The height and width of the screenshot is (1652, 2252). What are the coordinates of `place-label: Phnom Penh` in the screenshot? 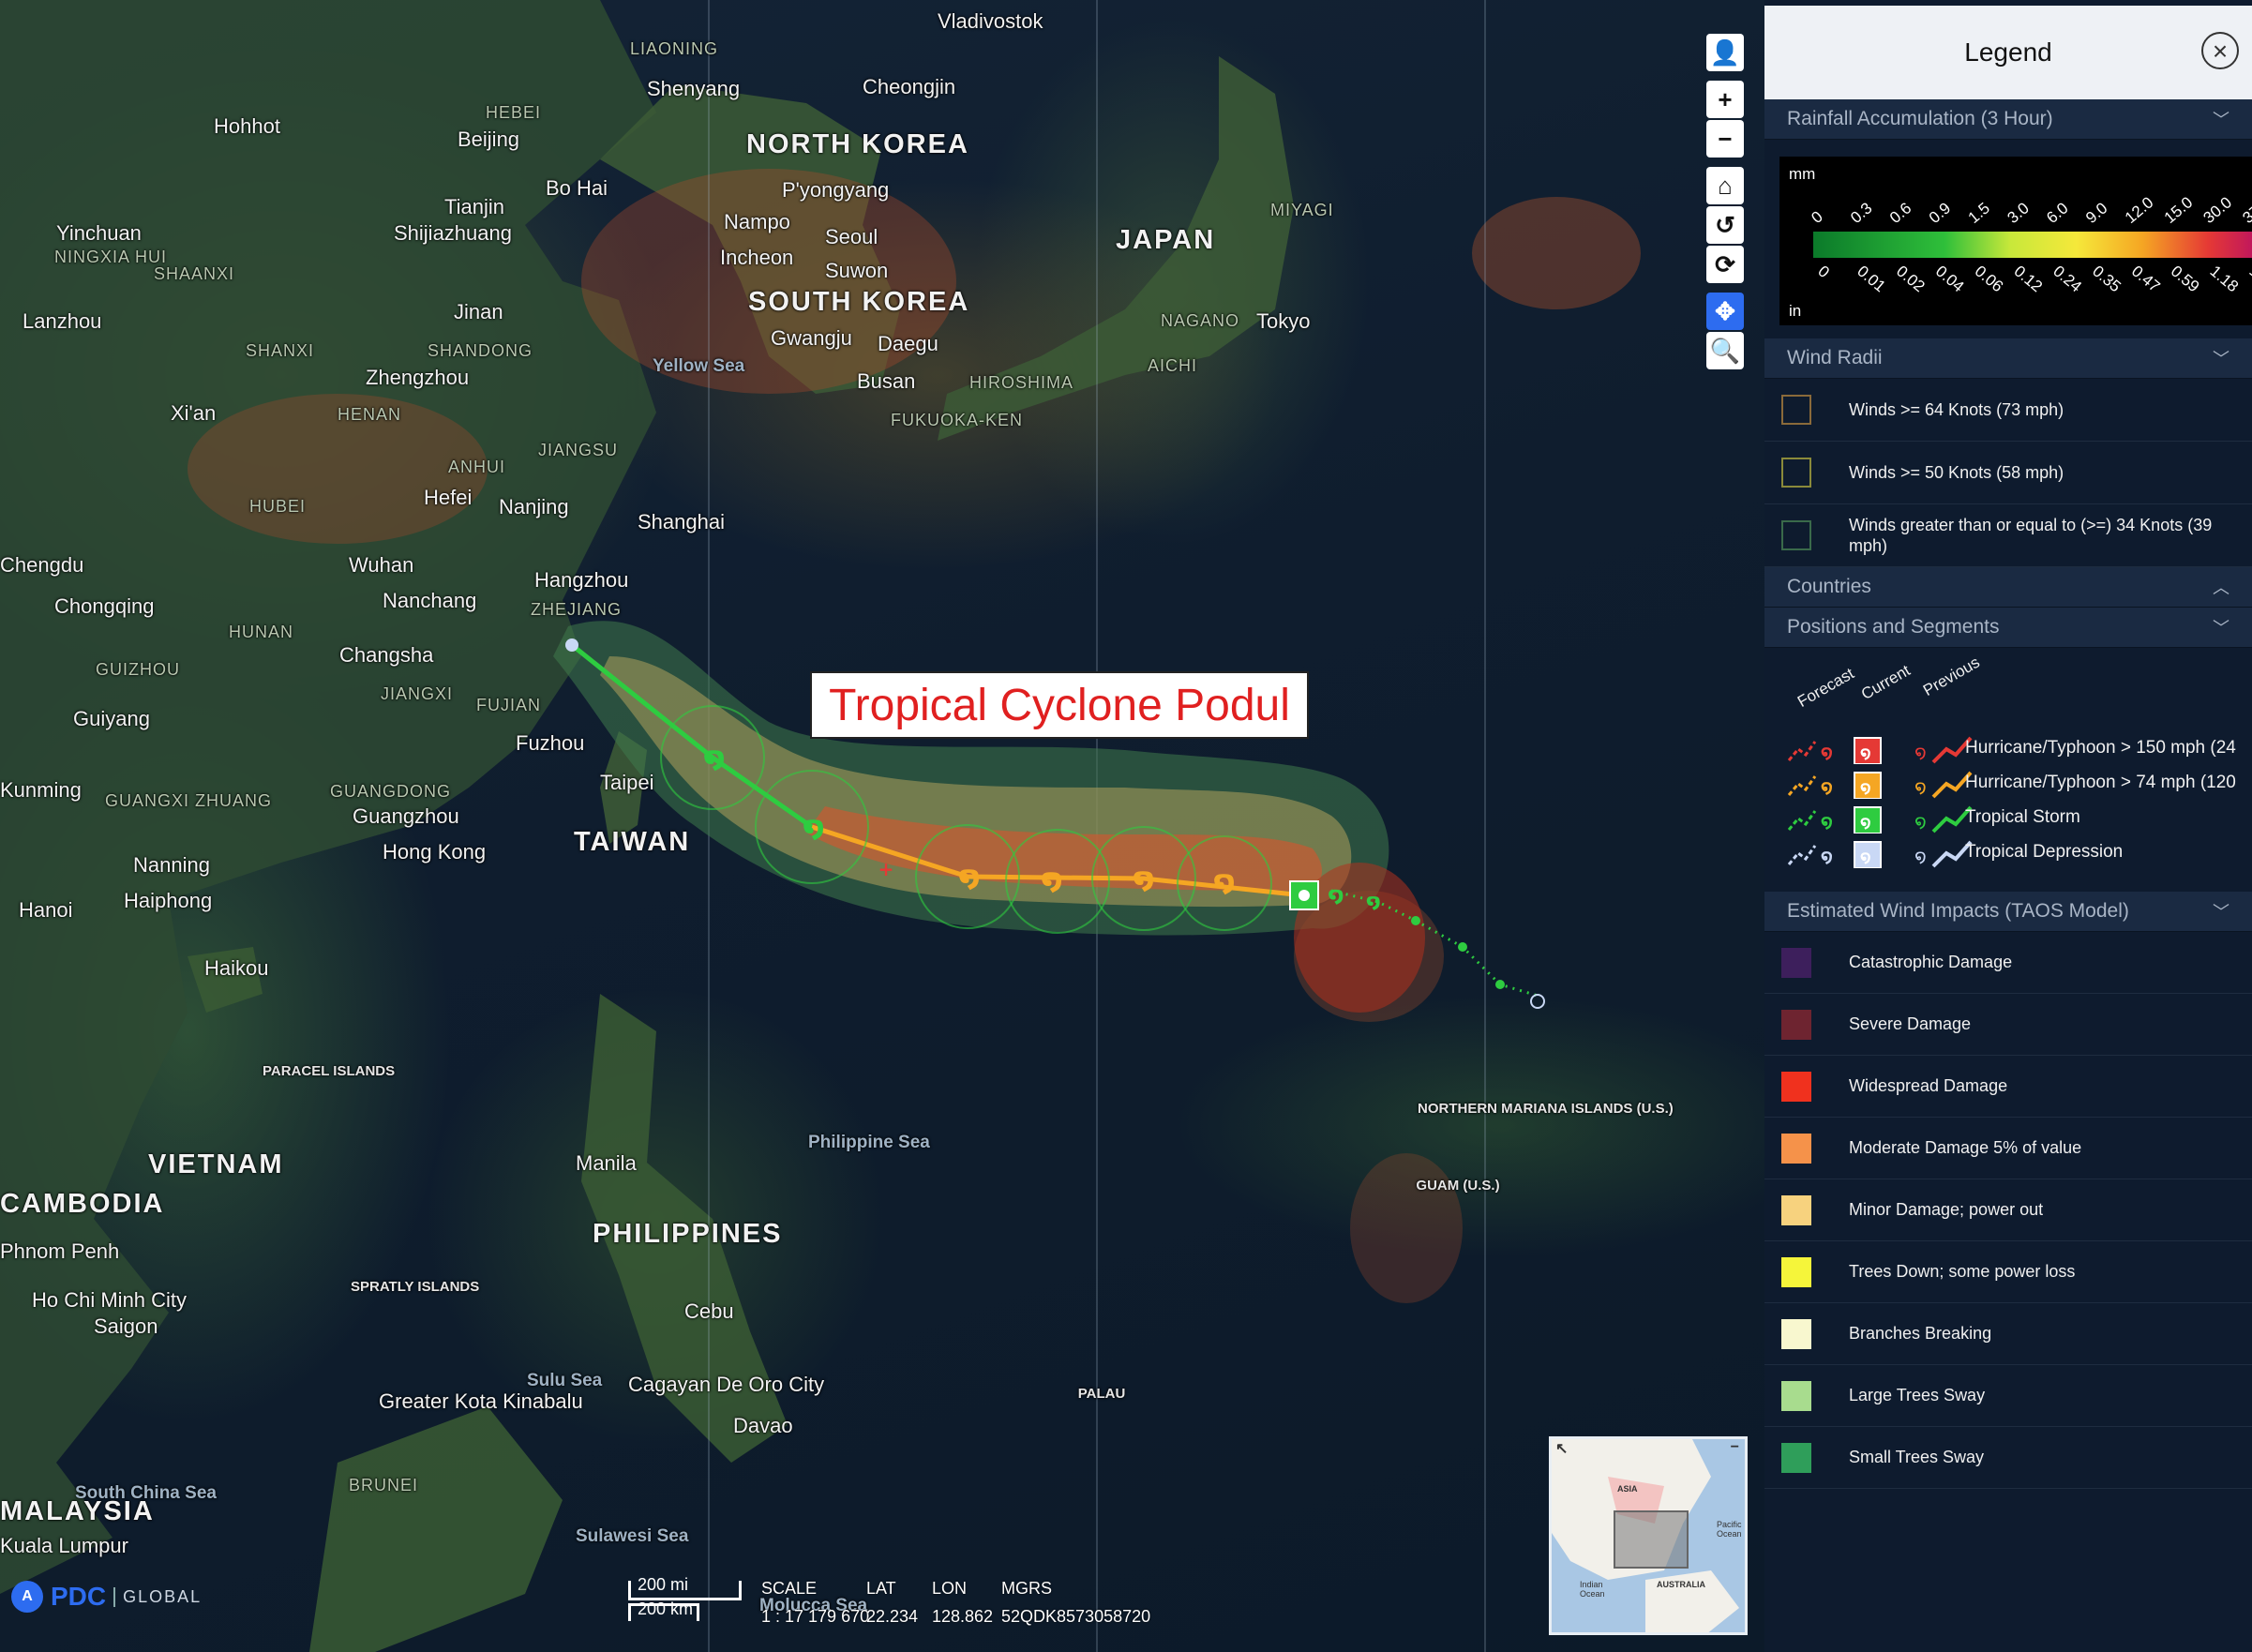 It's located at (60, 1251).